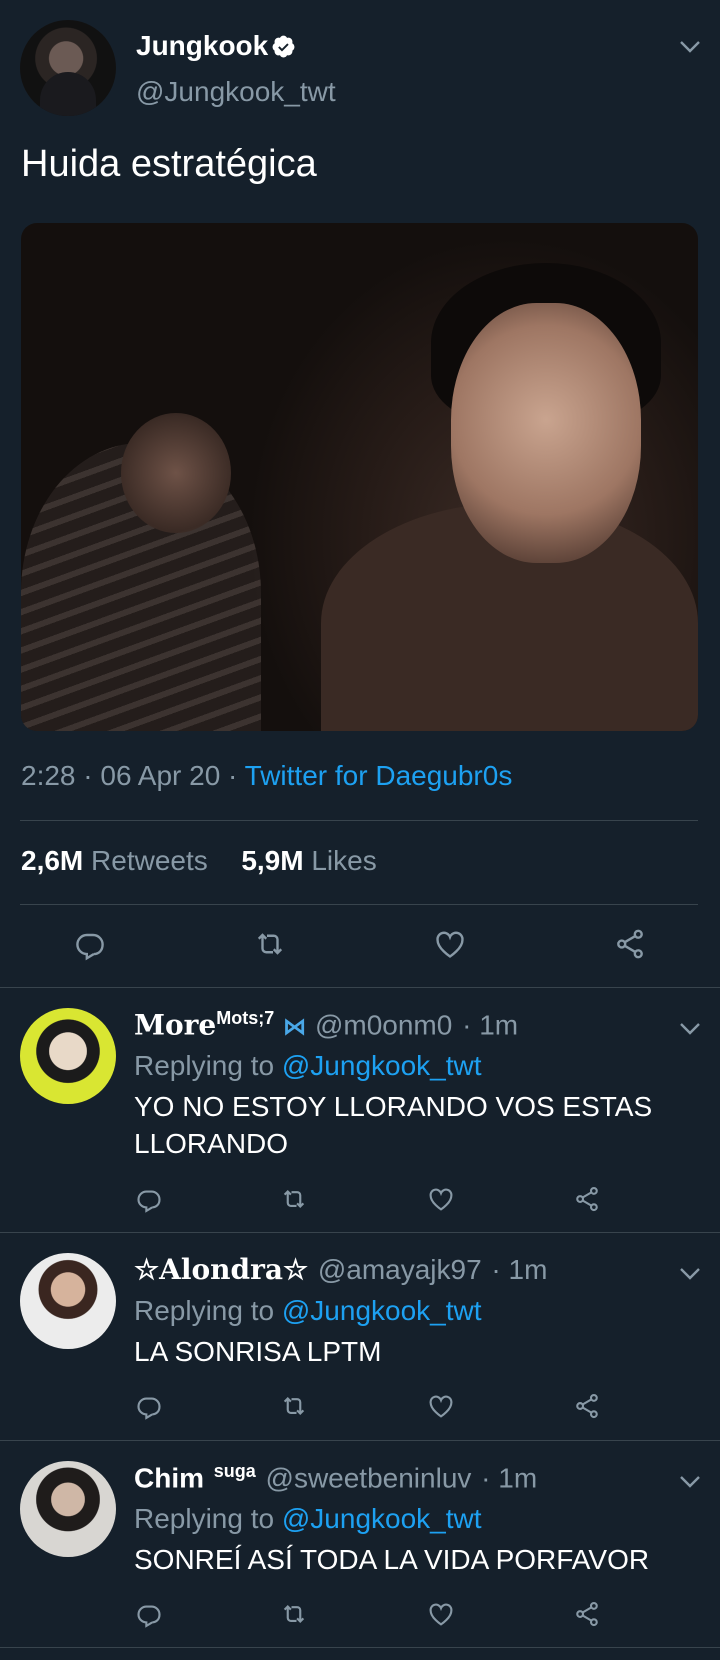 The image size is (720, 1660). Describe the element at coordinates (368, 1478) in the screenshot. I see `reply-handle: @sweetbeninluv` at that location.